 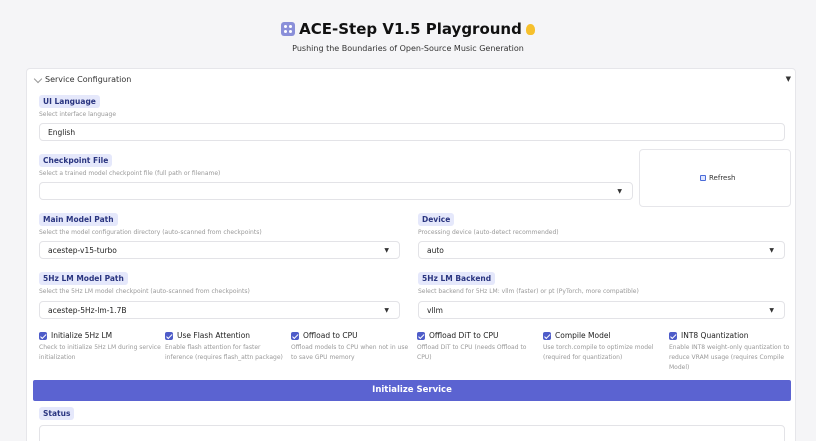 What do you see at coordinates (412, 80) in the screenshot?
I see `service-config-accordion-header: Service Configuration ▼` at bounding box center [412, 80].